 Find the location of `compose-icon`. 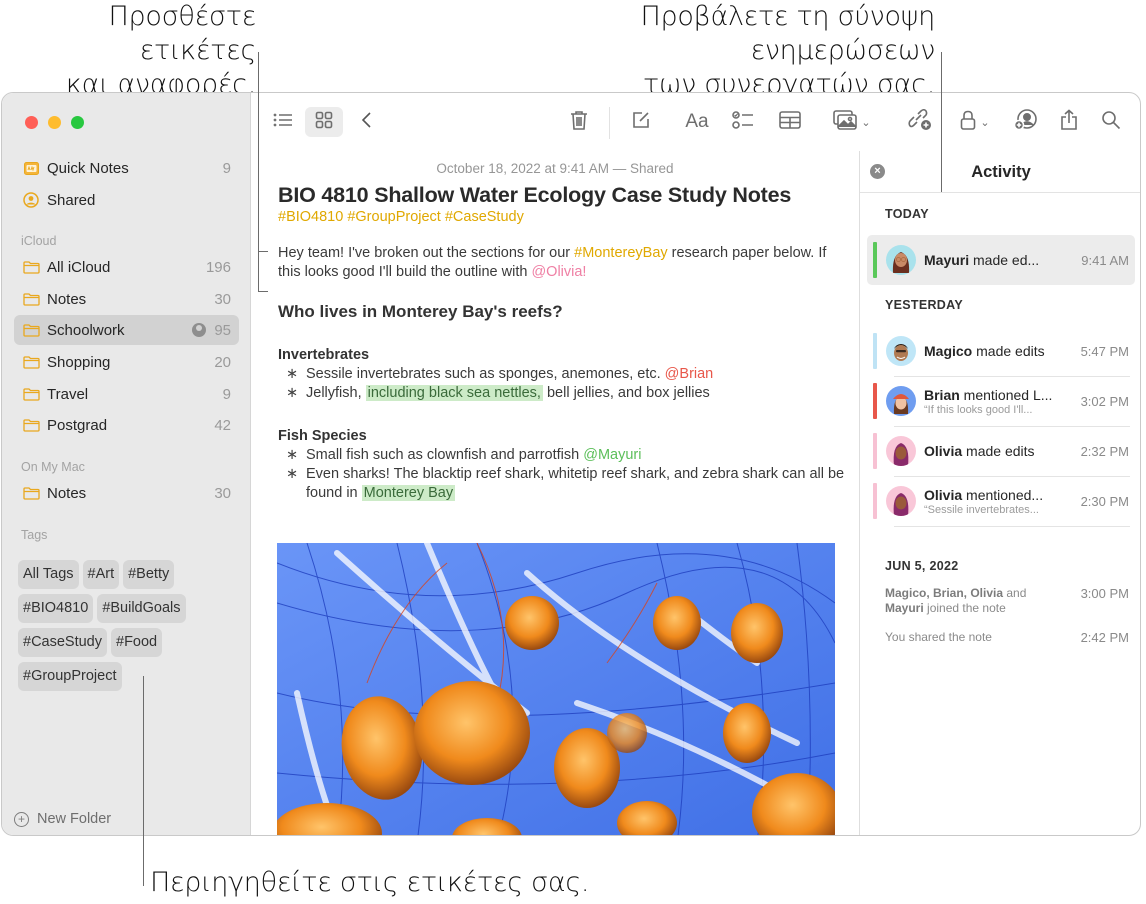

compose-icon is located at coordinates (641, 122).